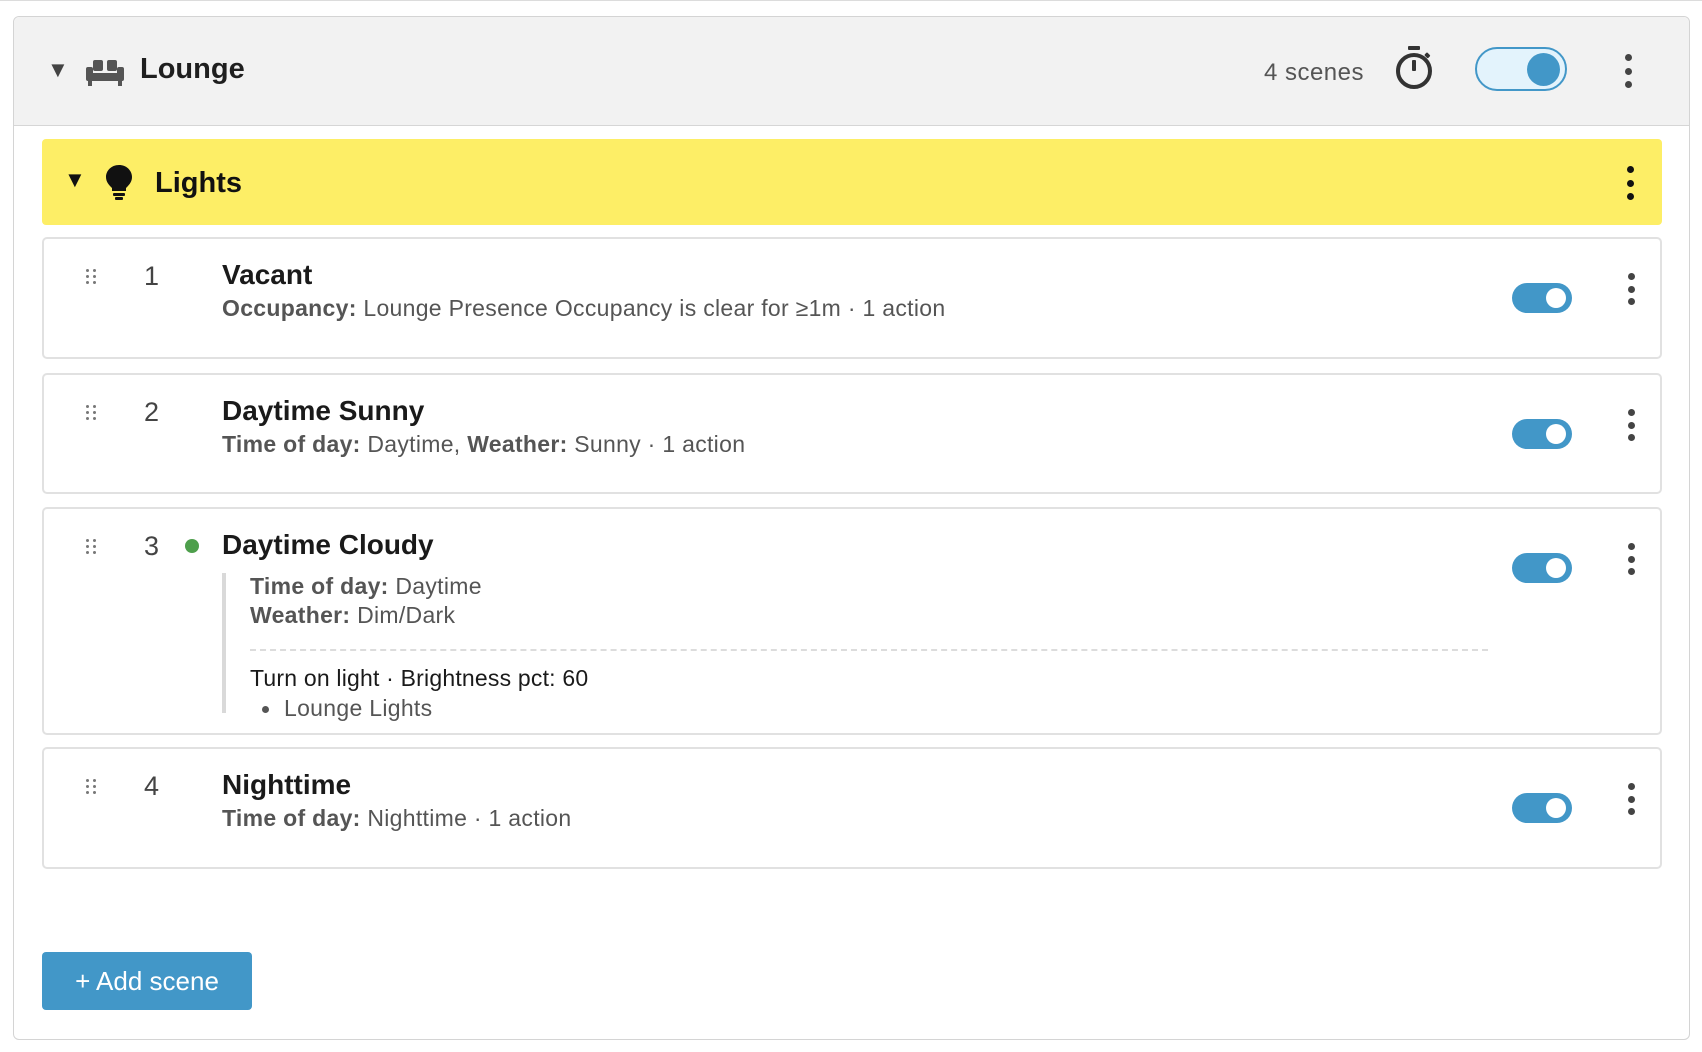 The width and height of the screenshot is (1702, 1052). Describe the element at coordinates (267, 274) in the screenshot. I see `scene-name: Vacant` at that location.